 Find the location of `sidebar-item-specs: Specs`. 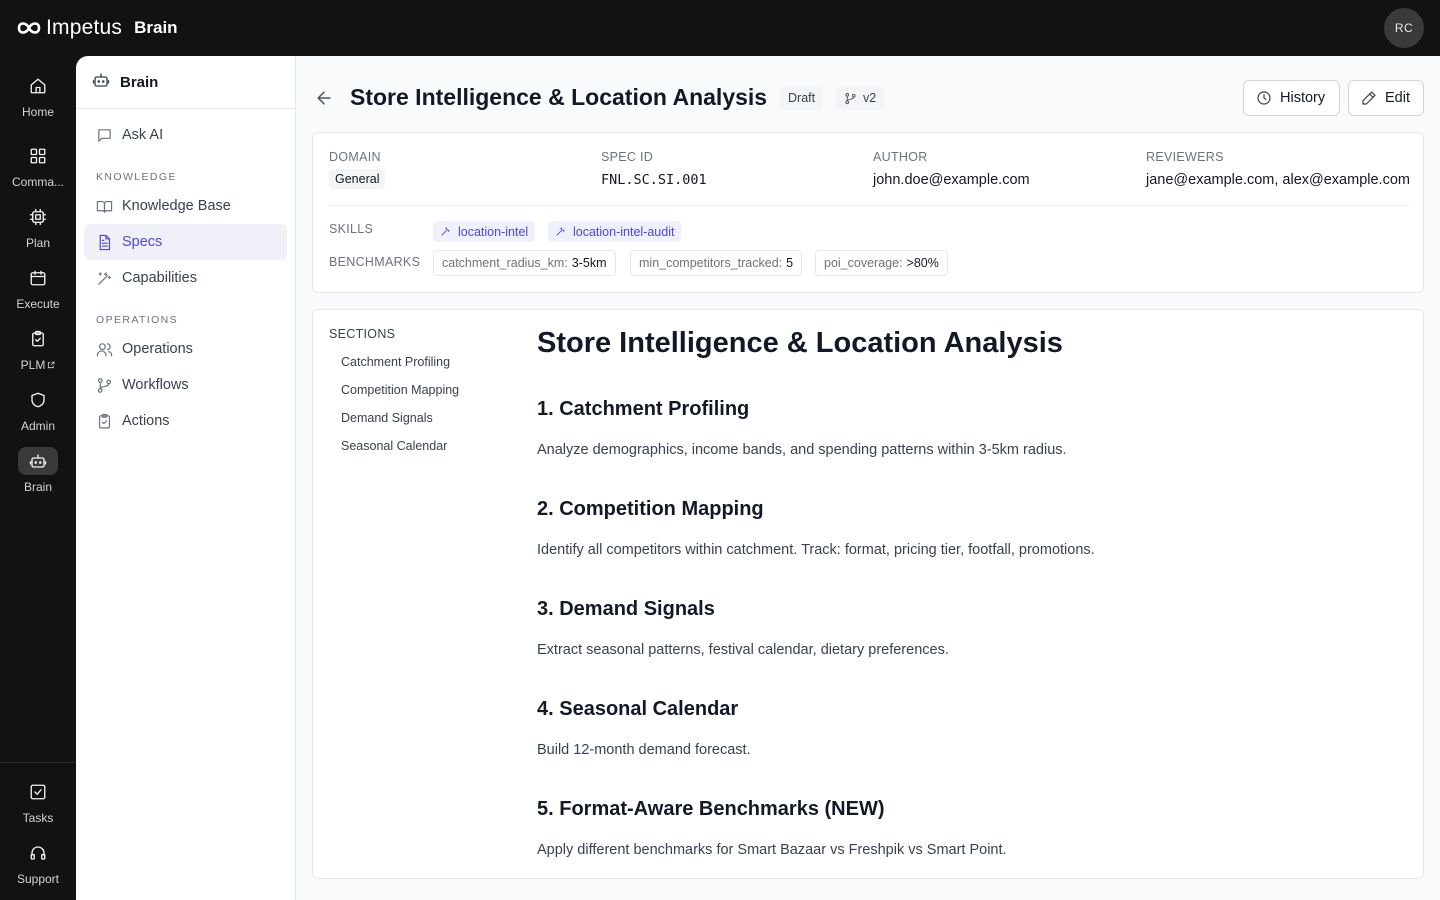

sidebar-item-specs: Specs is located at coordinates (185, 242).